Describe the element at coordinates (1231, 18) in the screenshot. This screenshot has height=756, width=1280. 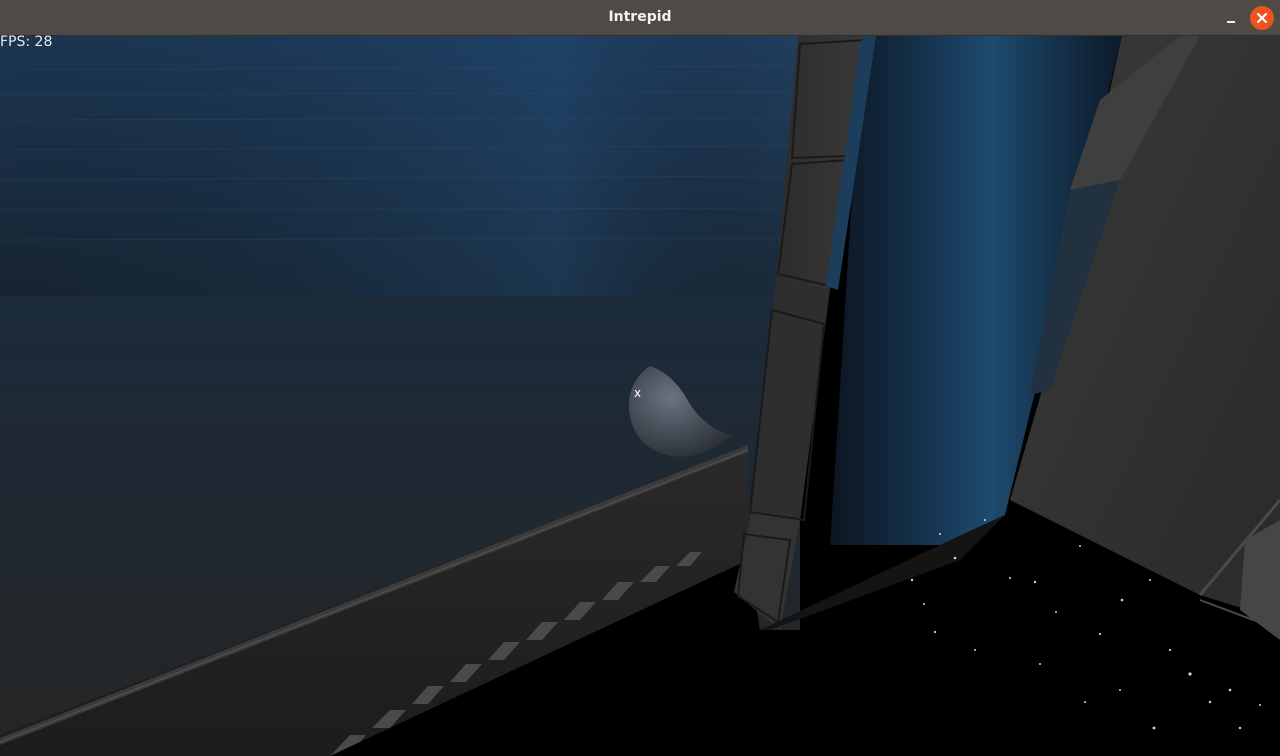
I see `minimize-button` at that location.